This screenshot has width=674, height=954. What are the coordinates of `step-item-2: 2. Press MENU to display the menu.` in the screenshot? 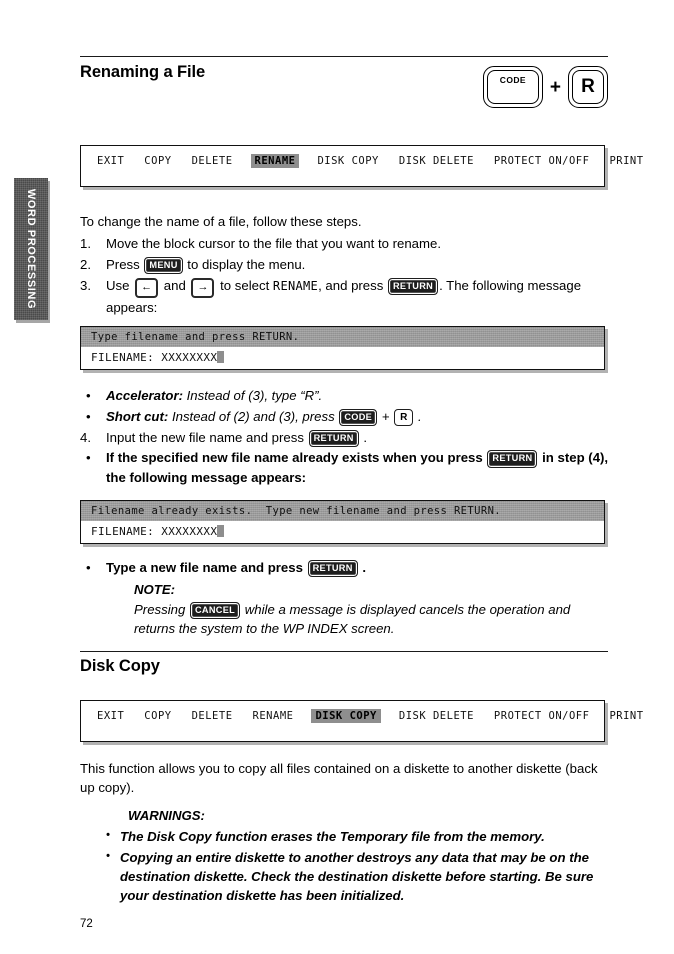 It's located at (345, 265).